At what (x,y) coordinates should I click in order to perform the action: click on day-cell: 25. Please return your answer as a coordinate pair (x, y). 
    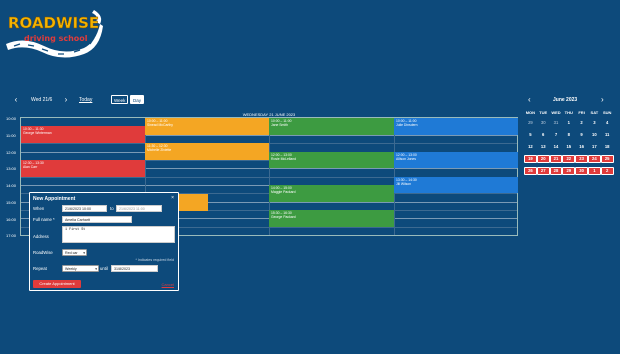
    Looking at the image, I should click on (607, 159).